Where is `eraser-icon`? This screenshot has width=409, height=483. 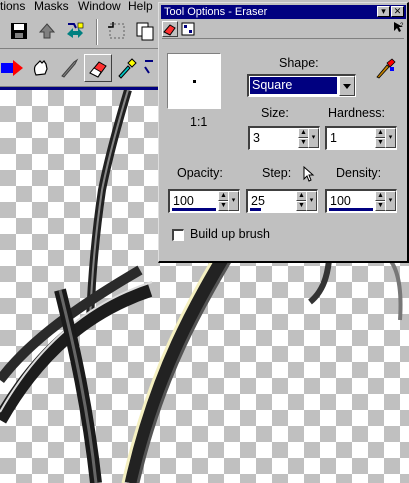 eraser-icon is located at coordinates (98, 68).